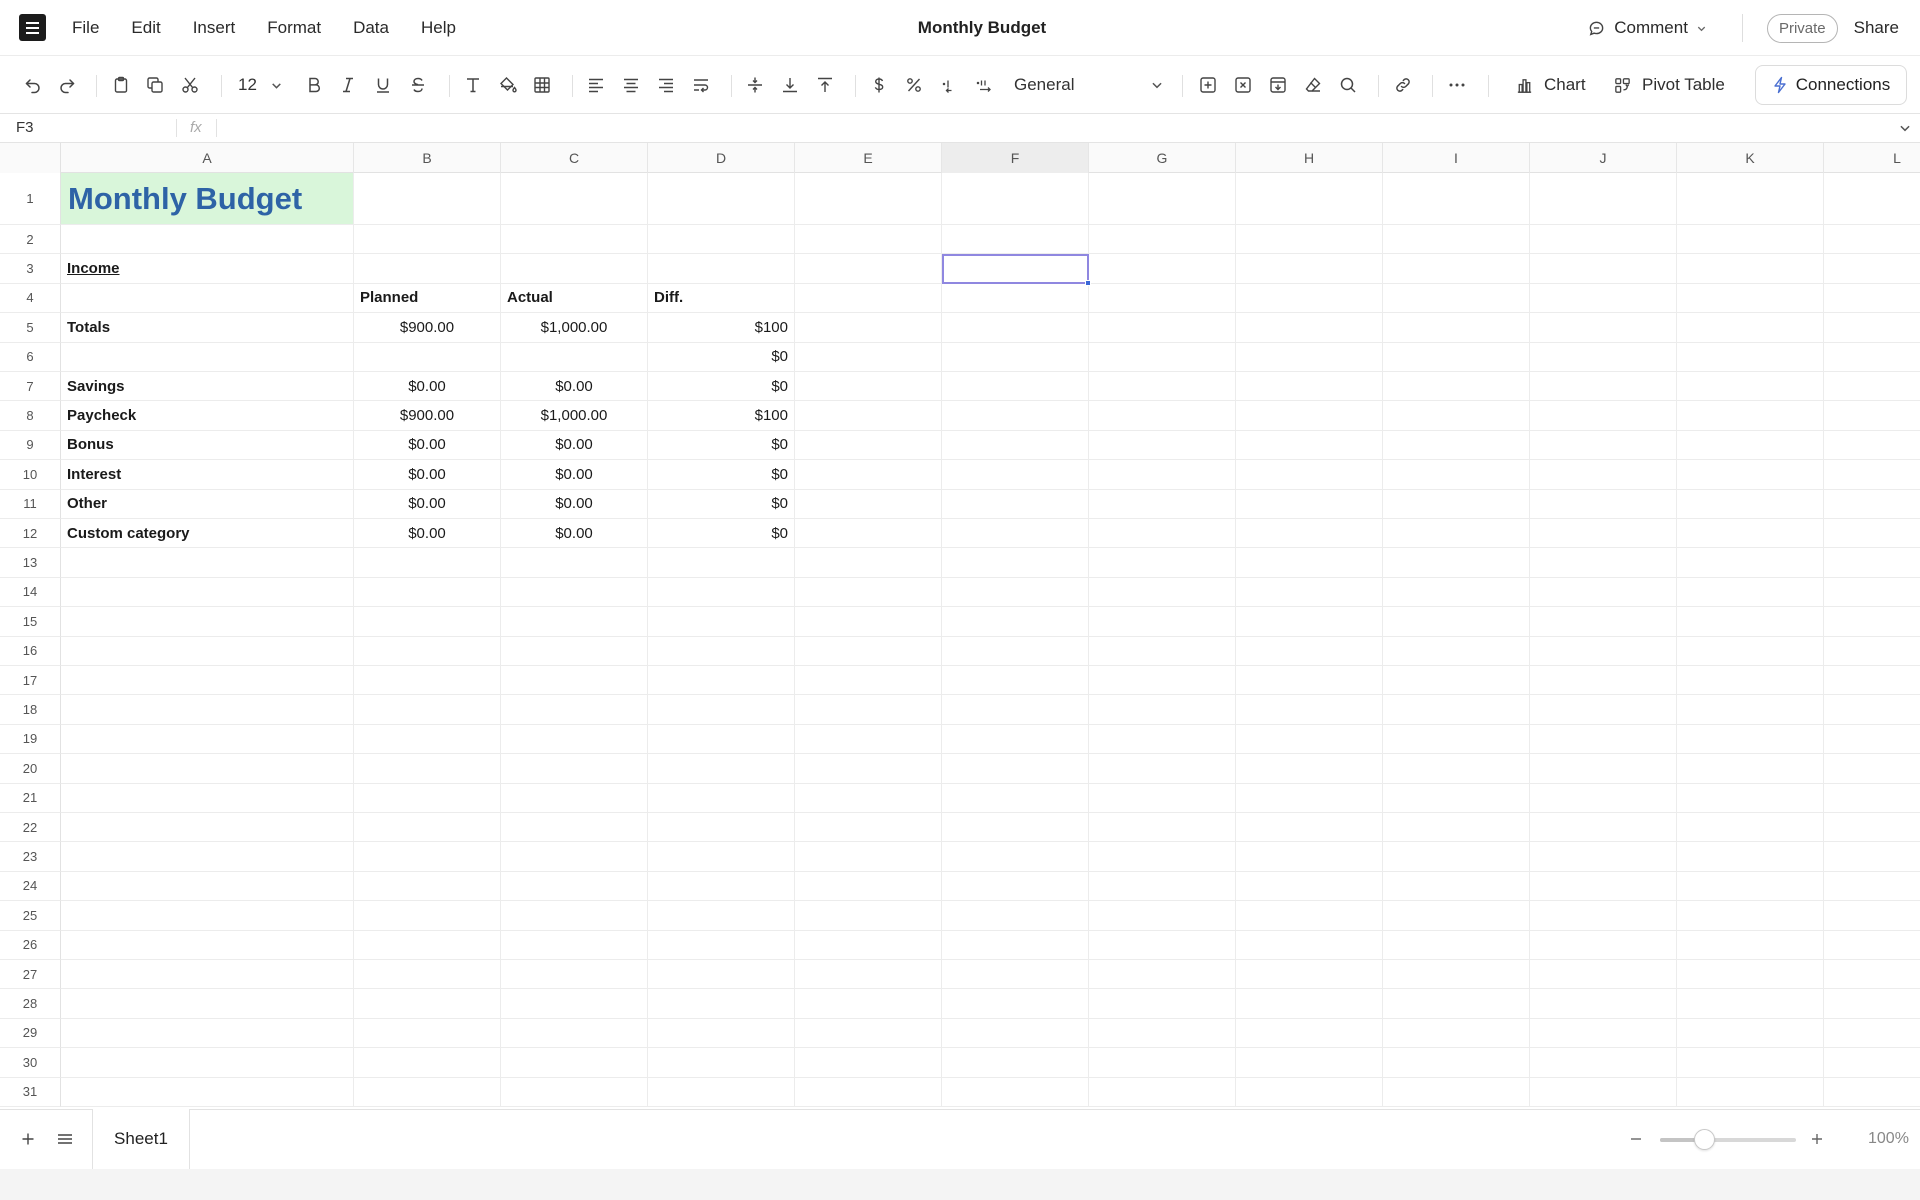  I want to click on redo-button, so click(67, 85).